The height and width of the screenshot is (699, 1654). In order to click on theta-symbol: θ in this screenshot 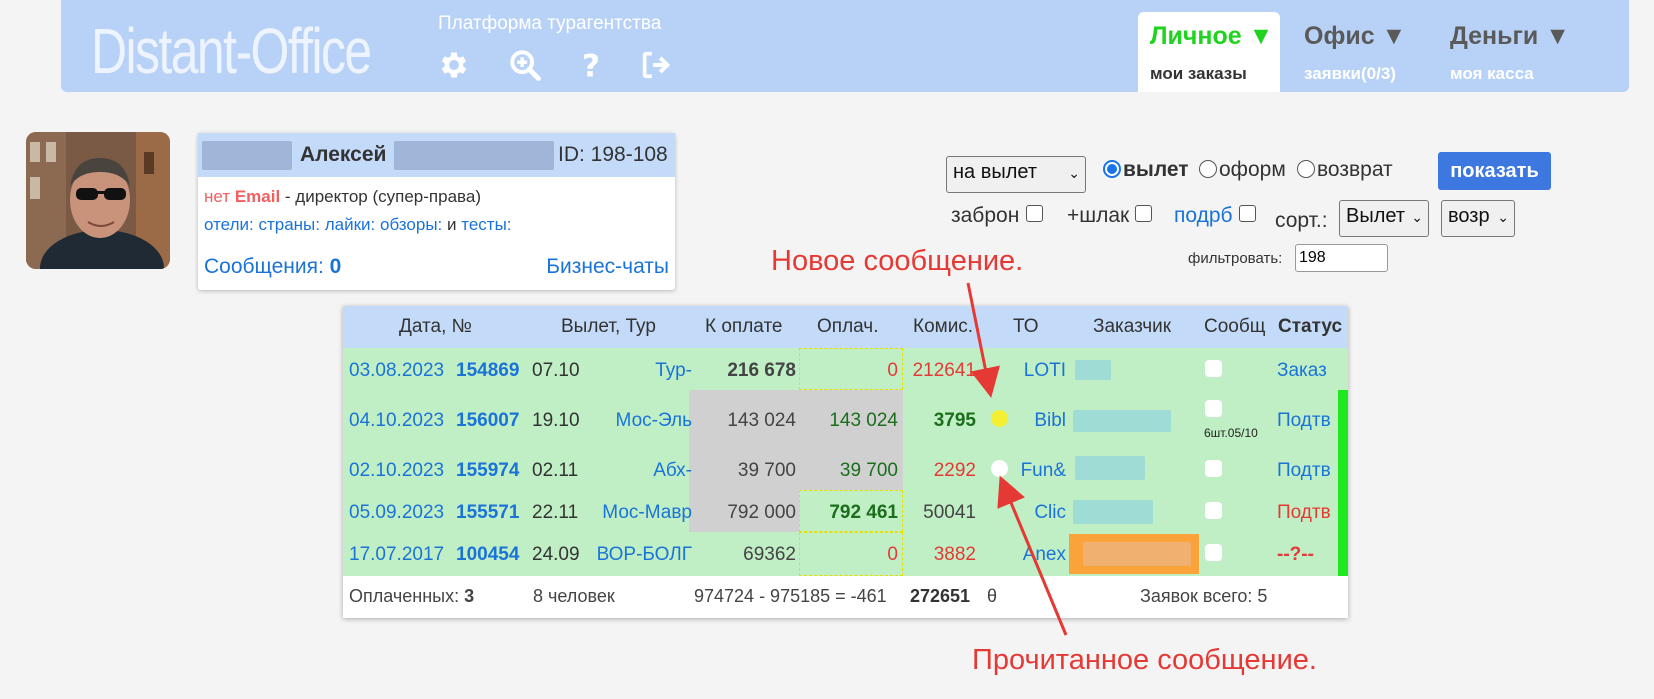, I will do `click(992, 596)`.